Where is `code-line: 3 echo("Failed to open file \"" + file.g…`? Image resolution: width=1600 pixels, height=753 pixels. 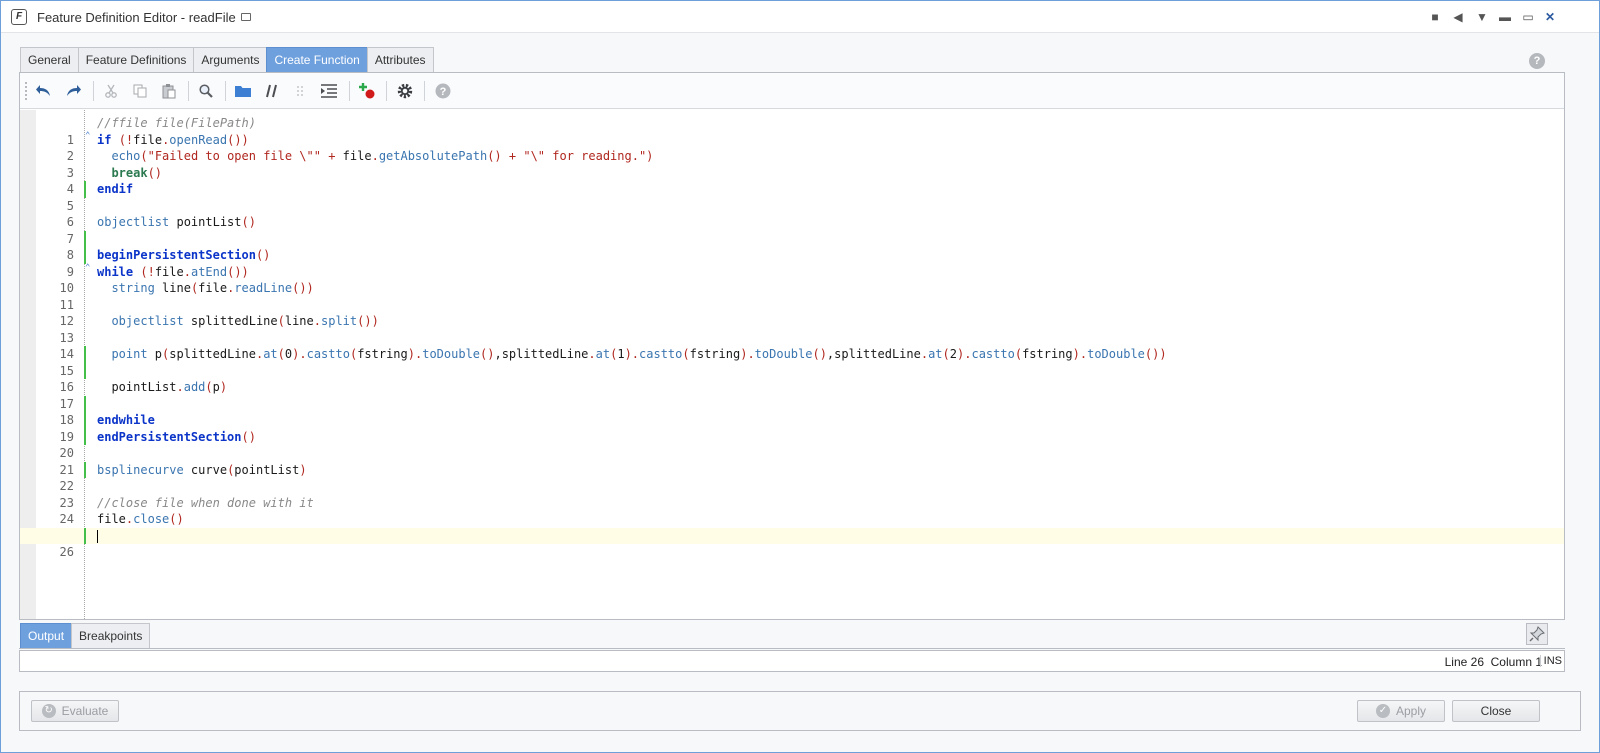
code-line: 3 echo("Failed to open file \"" + file.g… is located at coordinates (360, 164).